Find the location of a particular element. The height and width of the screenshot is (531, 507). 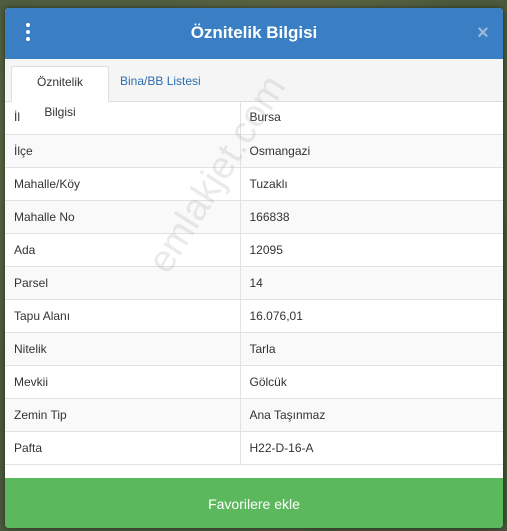

table-row: İlçe Osmangazi is located at coordinates (254, 151).